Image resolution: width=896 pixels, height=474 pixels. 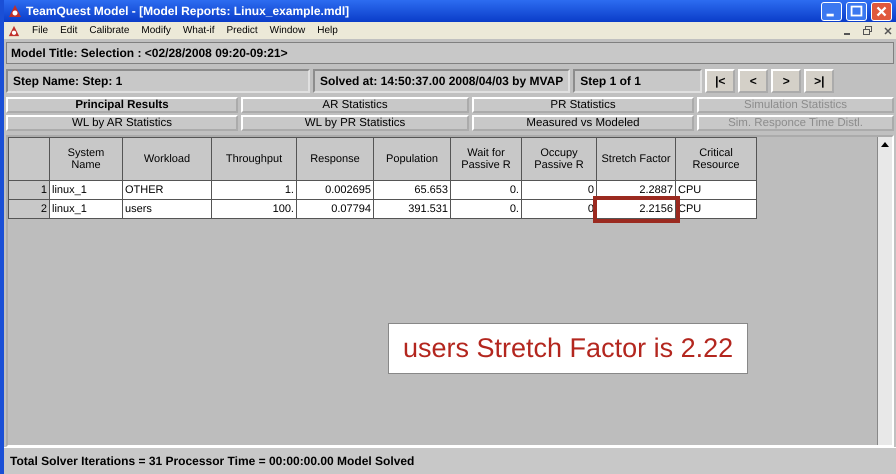 I want to click on column-header: Response, so click(x=335, y=159).